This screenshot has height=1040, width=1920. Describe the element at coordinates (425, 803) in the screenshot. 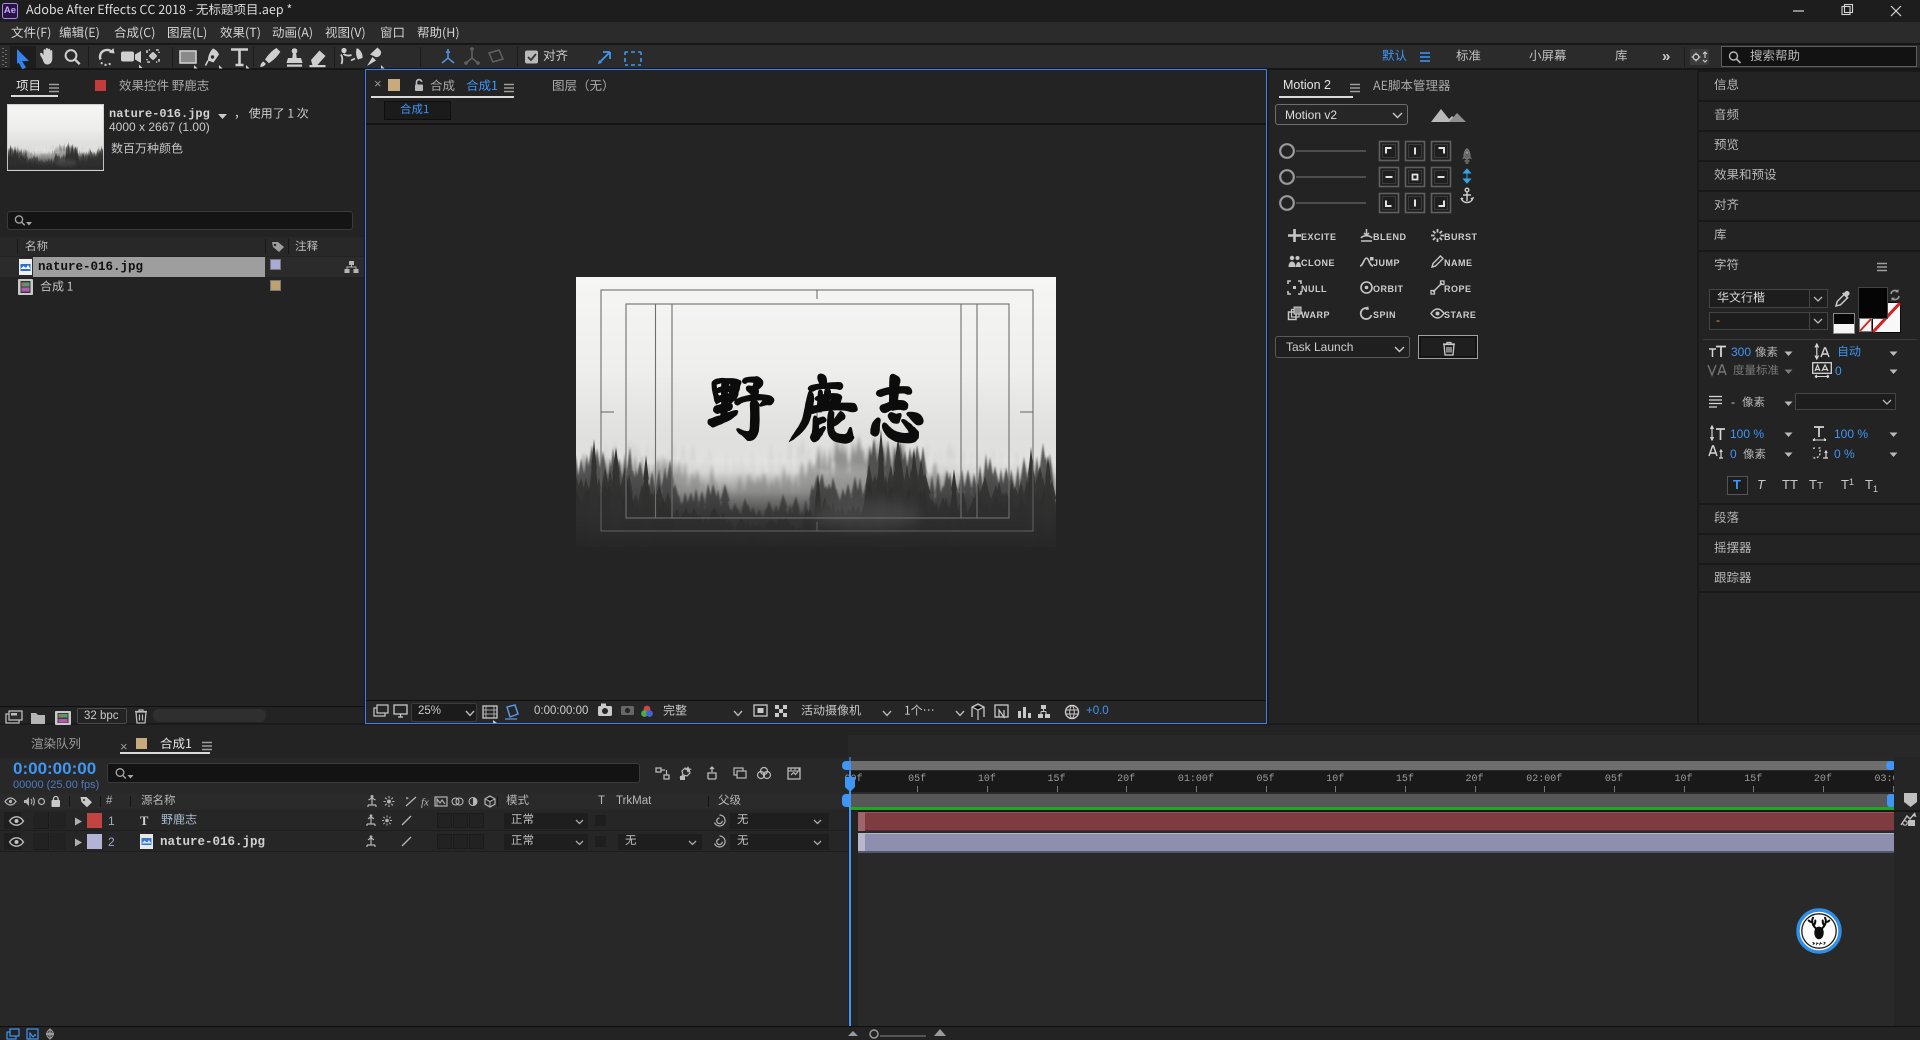

I see `svg-text: fx` at that location.